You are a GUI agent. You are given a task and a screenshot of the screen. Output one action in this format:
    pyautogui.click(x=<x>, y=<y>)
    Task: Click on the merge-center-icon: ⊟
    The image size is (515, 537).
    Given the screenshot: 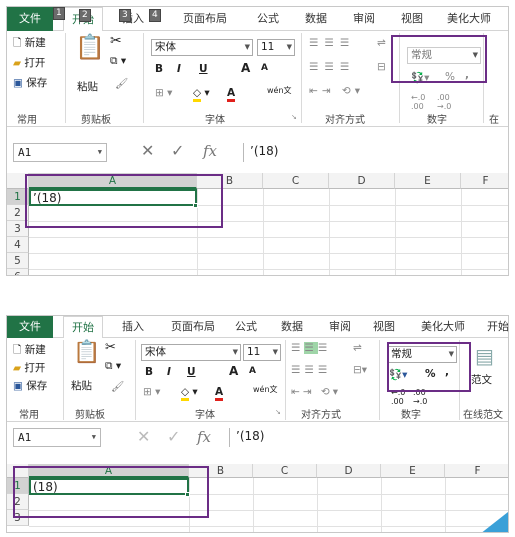 What is the action you would take?
    pyautogui.click(x=381, y=67)
    